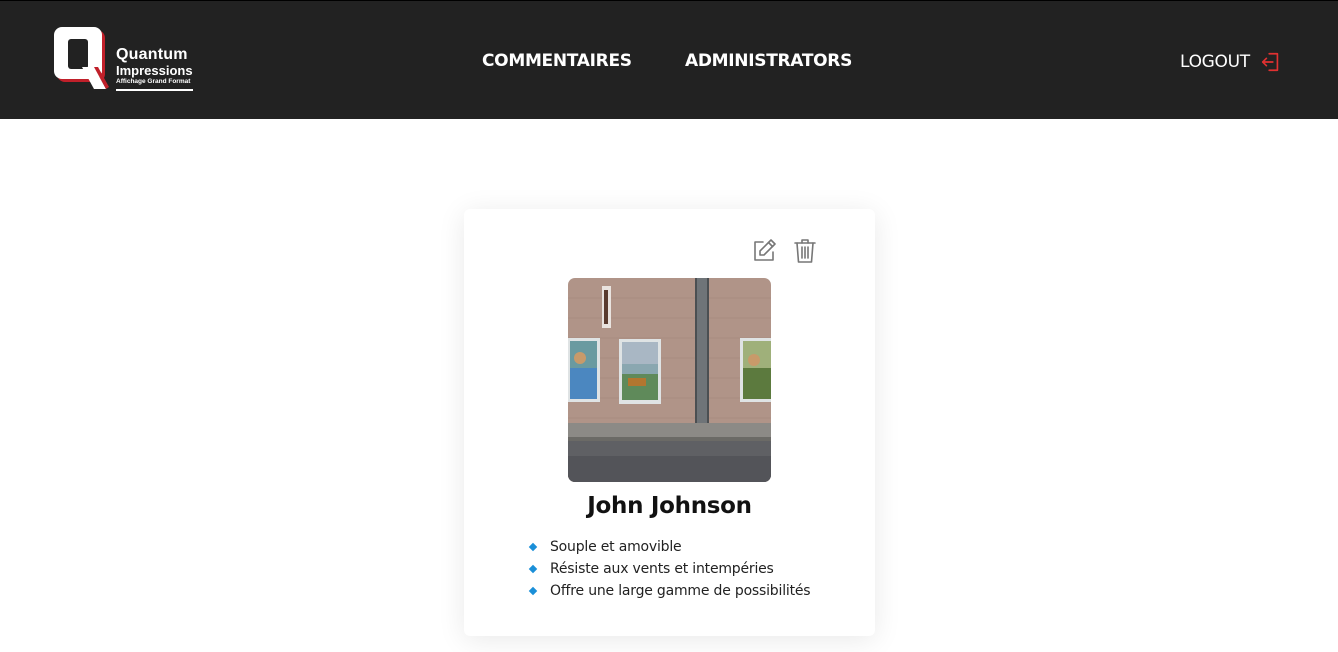 This screenshot has height=652, width=1338. Describe the element at coordinates (764, 251) in the screenshot. I see `edit-icon` at that location.